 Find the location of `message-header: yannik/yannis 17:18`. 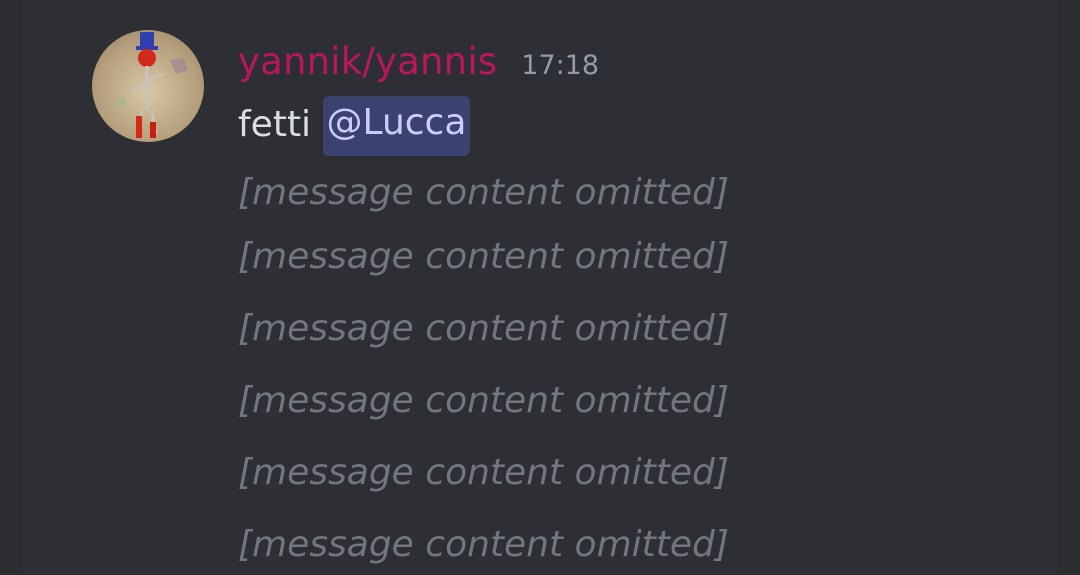

message-header: yannik/yannis 17:18 is located at coordinates (418, 65).